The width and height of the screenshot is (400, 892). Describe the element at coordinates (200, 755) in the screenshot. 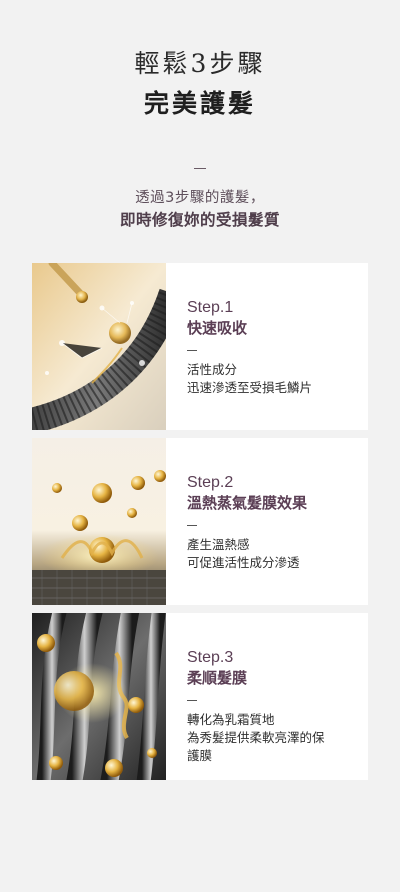

I see `step3-desc-line3: 護膜` at that location.